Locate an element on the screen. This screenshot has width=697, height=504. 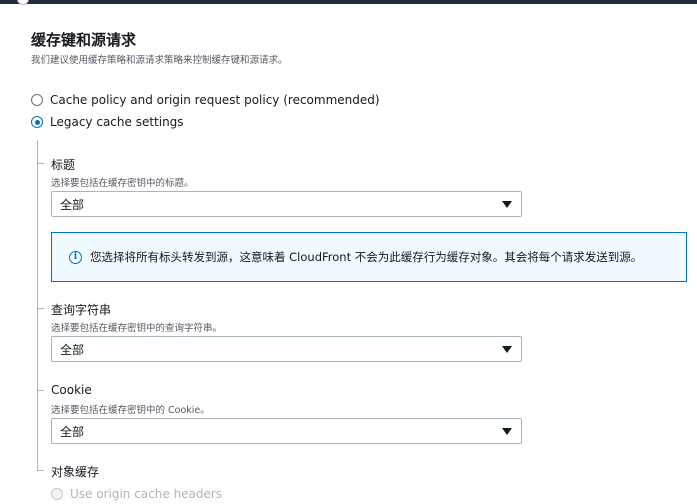
section-title: 缓存键和源请求 is located at coordinates (84, 40).